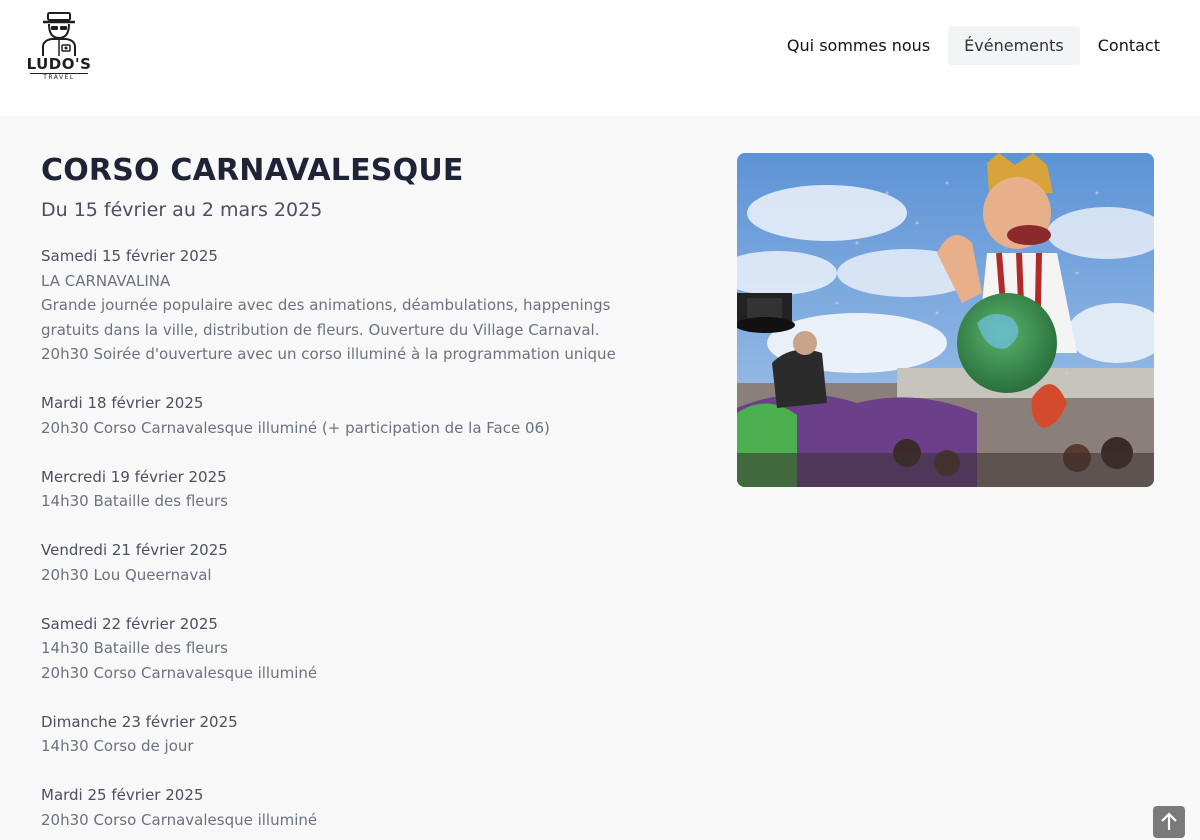 This screenshot has height=840, width=1200. Describe the element at coordinates (129, 623) in the screenshot. I see `event-day: Samedi 22 février 2025` at that location.